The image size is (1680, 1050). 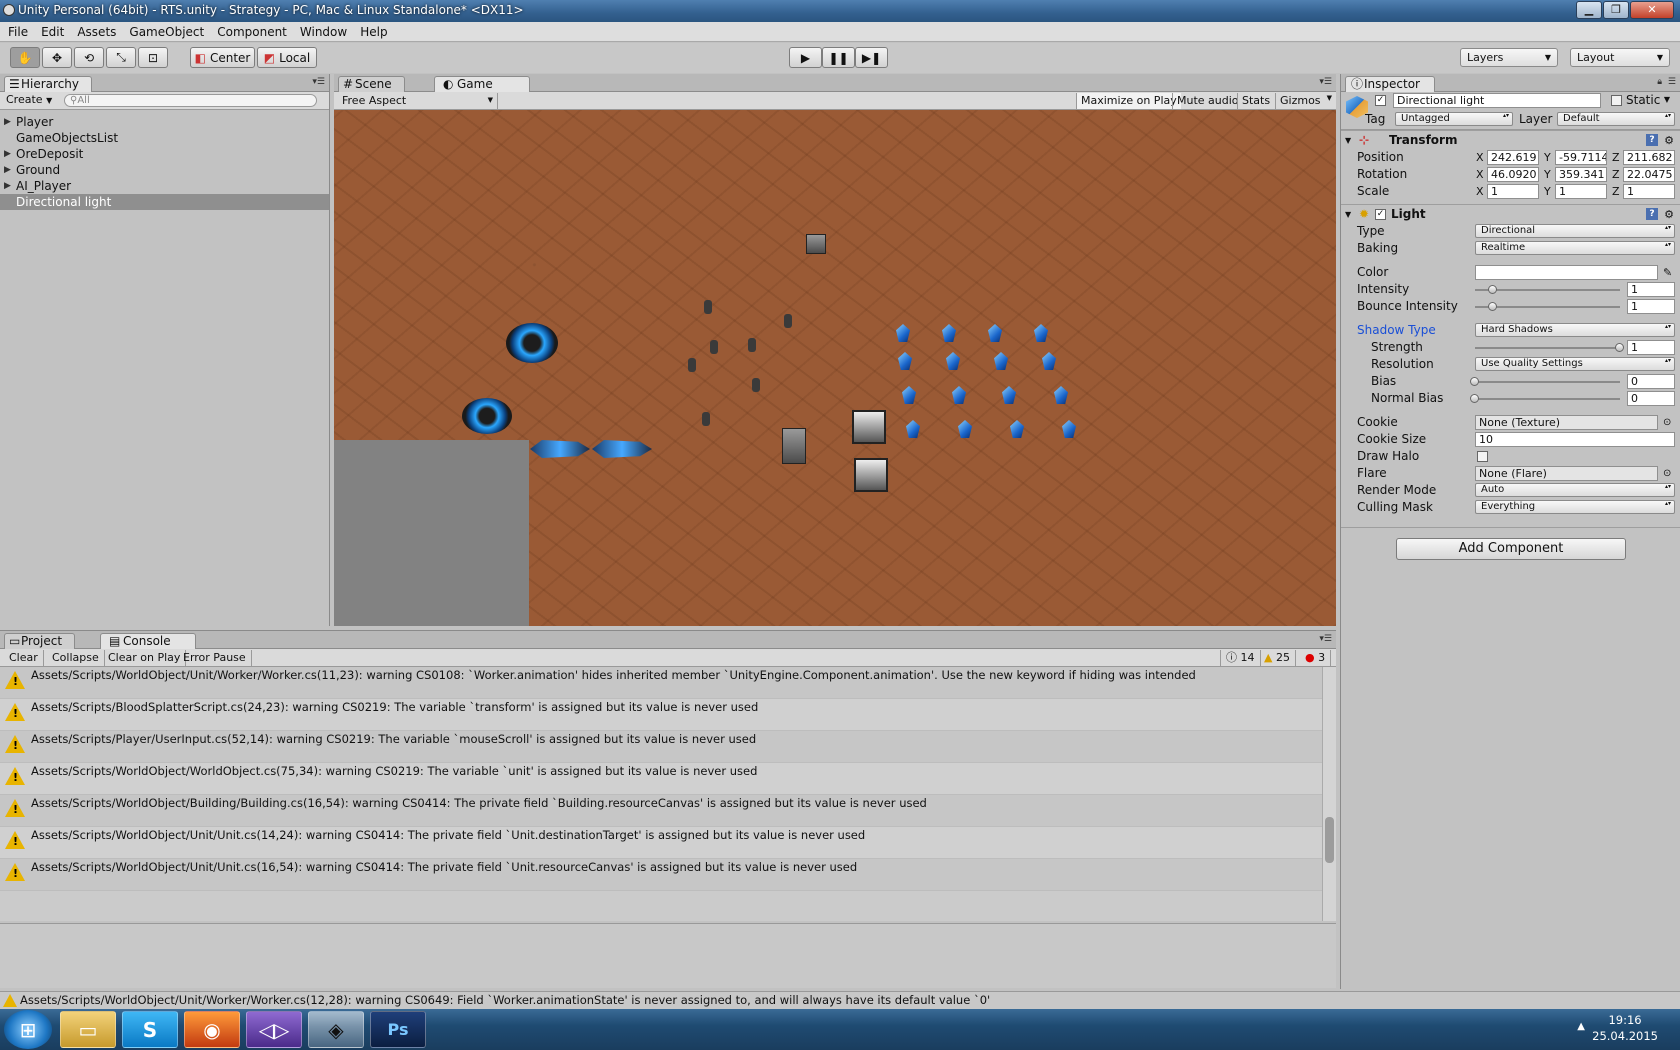 What do you see at coordinates (1581, 1026) in the screenshot?
I see `tray-show-hidden-icon: ▲` at bounding box center [1581, 1026].